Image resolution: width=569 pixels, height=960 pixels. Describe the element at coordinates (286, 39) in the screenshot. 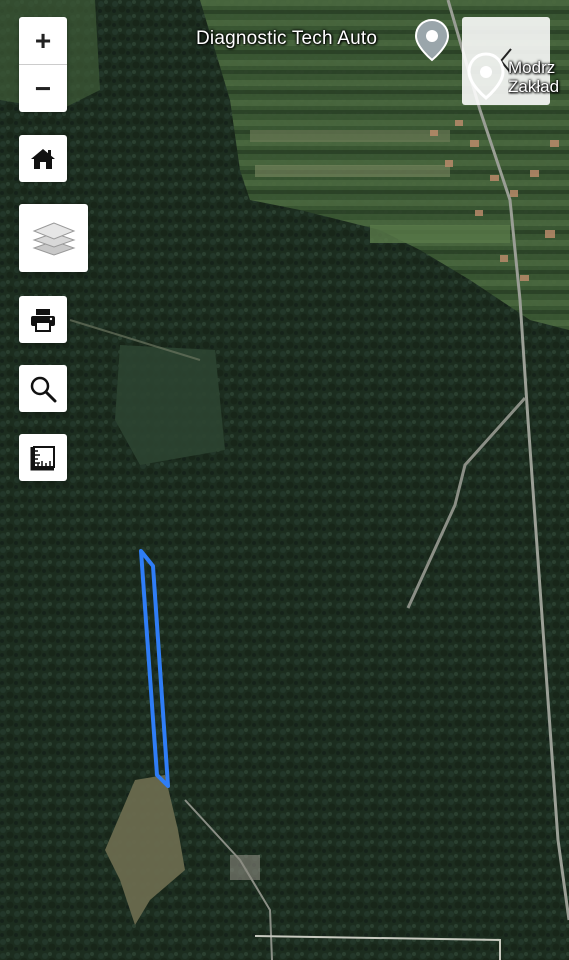

I see `poi-label-diagnostic-tech-auto: Diagnostic Tech Auto` at that location.